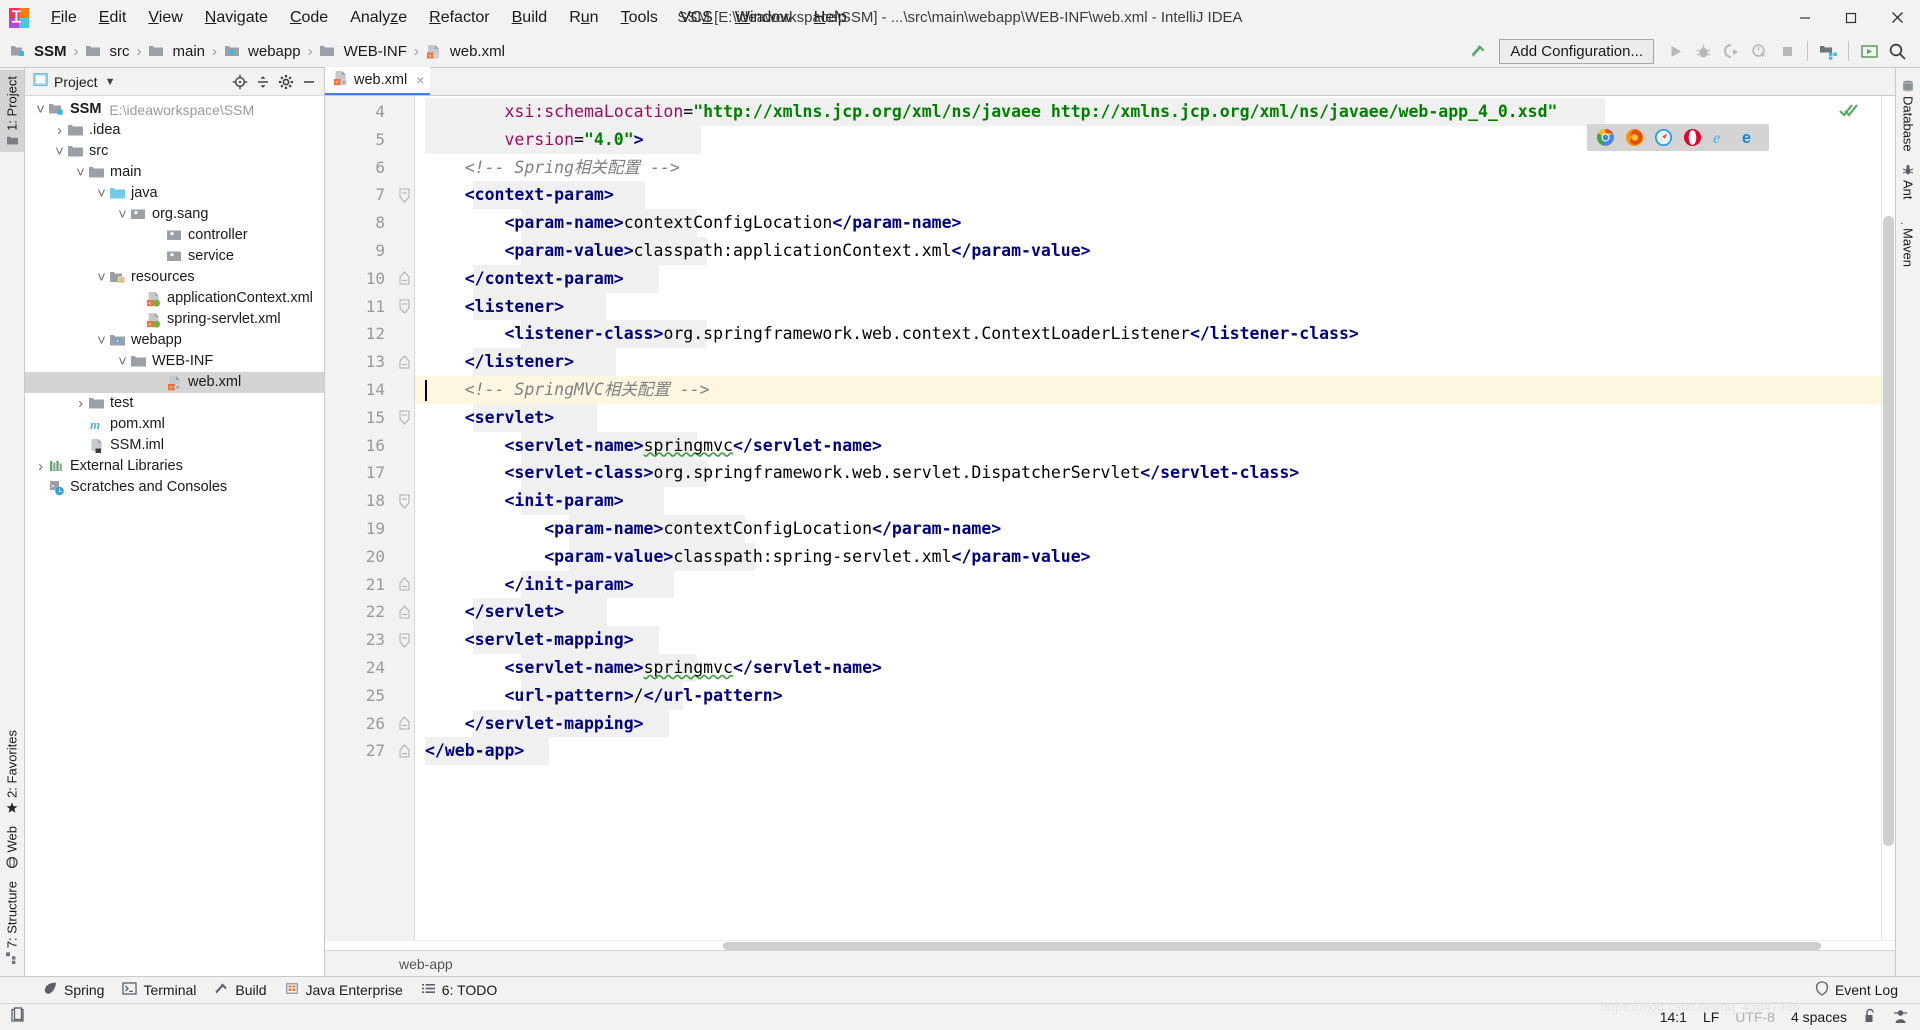 The height and width of the screenshot is (1030, 1920). I want to click on open-in-browser-popup: e e, so click(1678, 137).